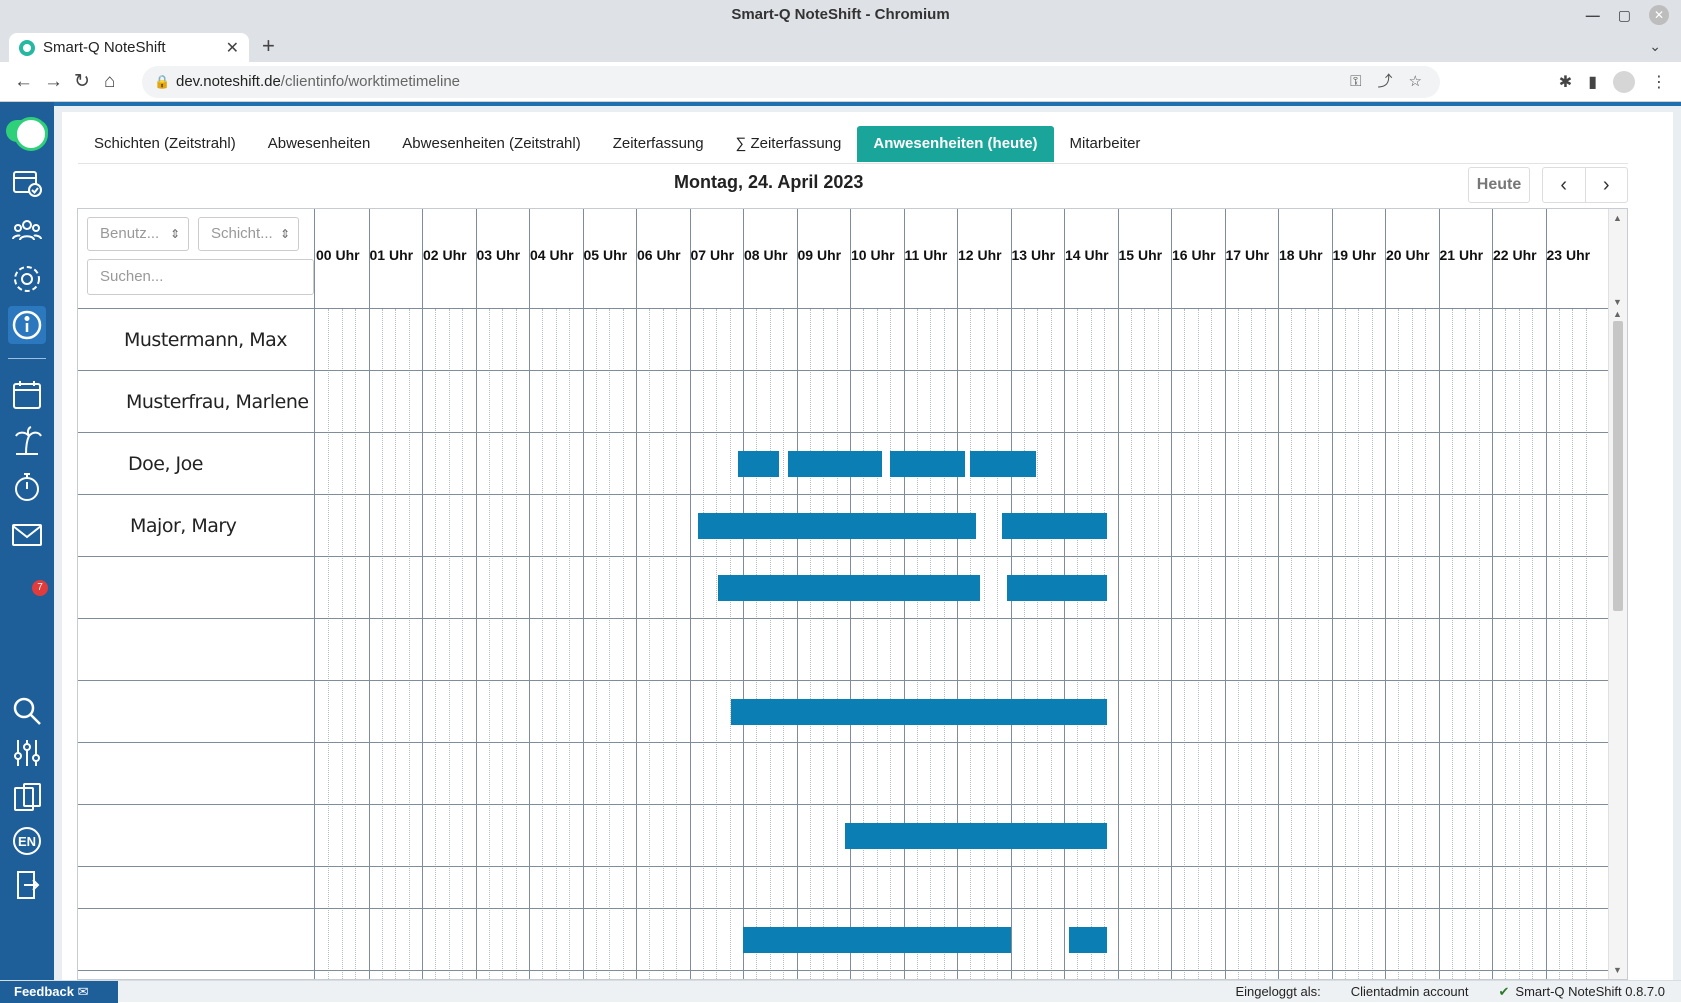 Image resolution: width=1681 pixels, height=1003 pixels. Describe the element at coordinates (27, 711) in the screenshot. I see `search-icon` at that location.